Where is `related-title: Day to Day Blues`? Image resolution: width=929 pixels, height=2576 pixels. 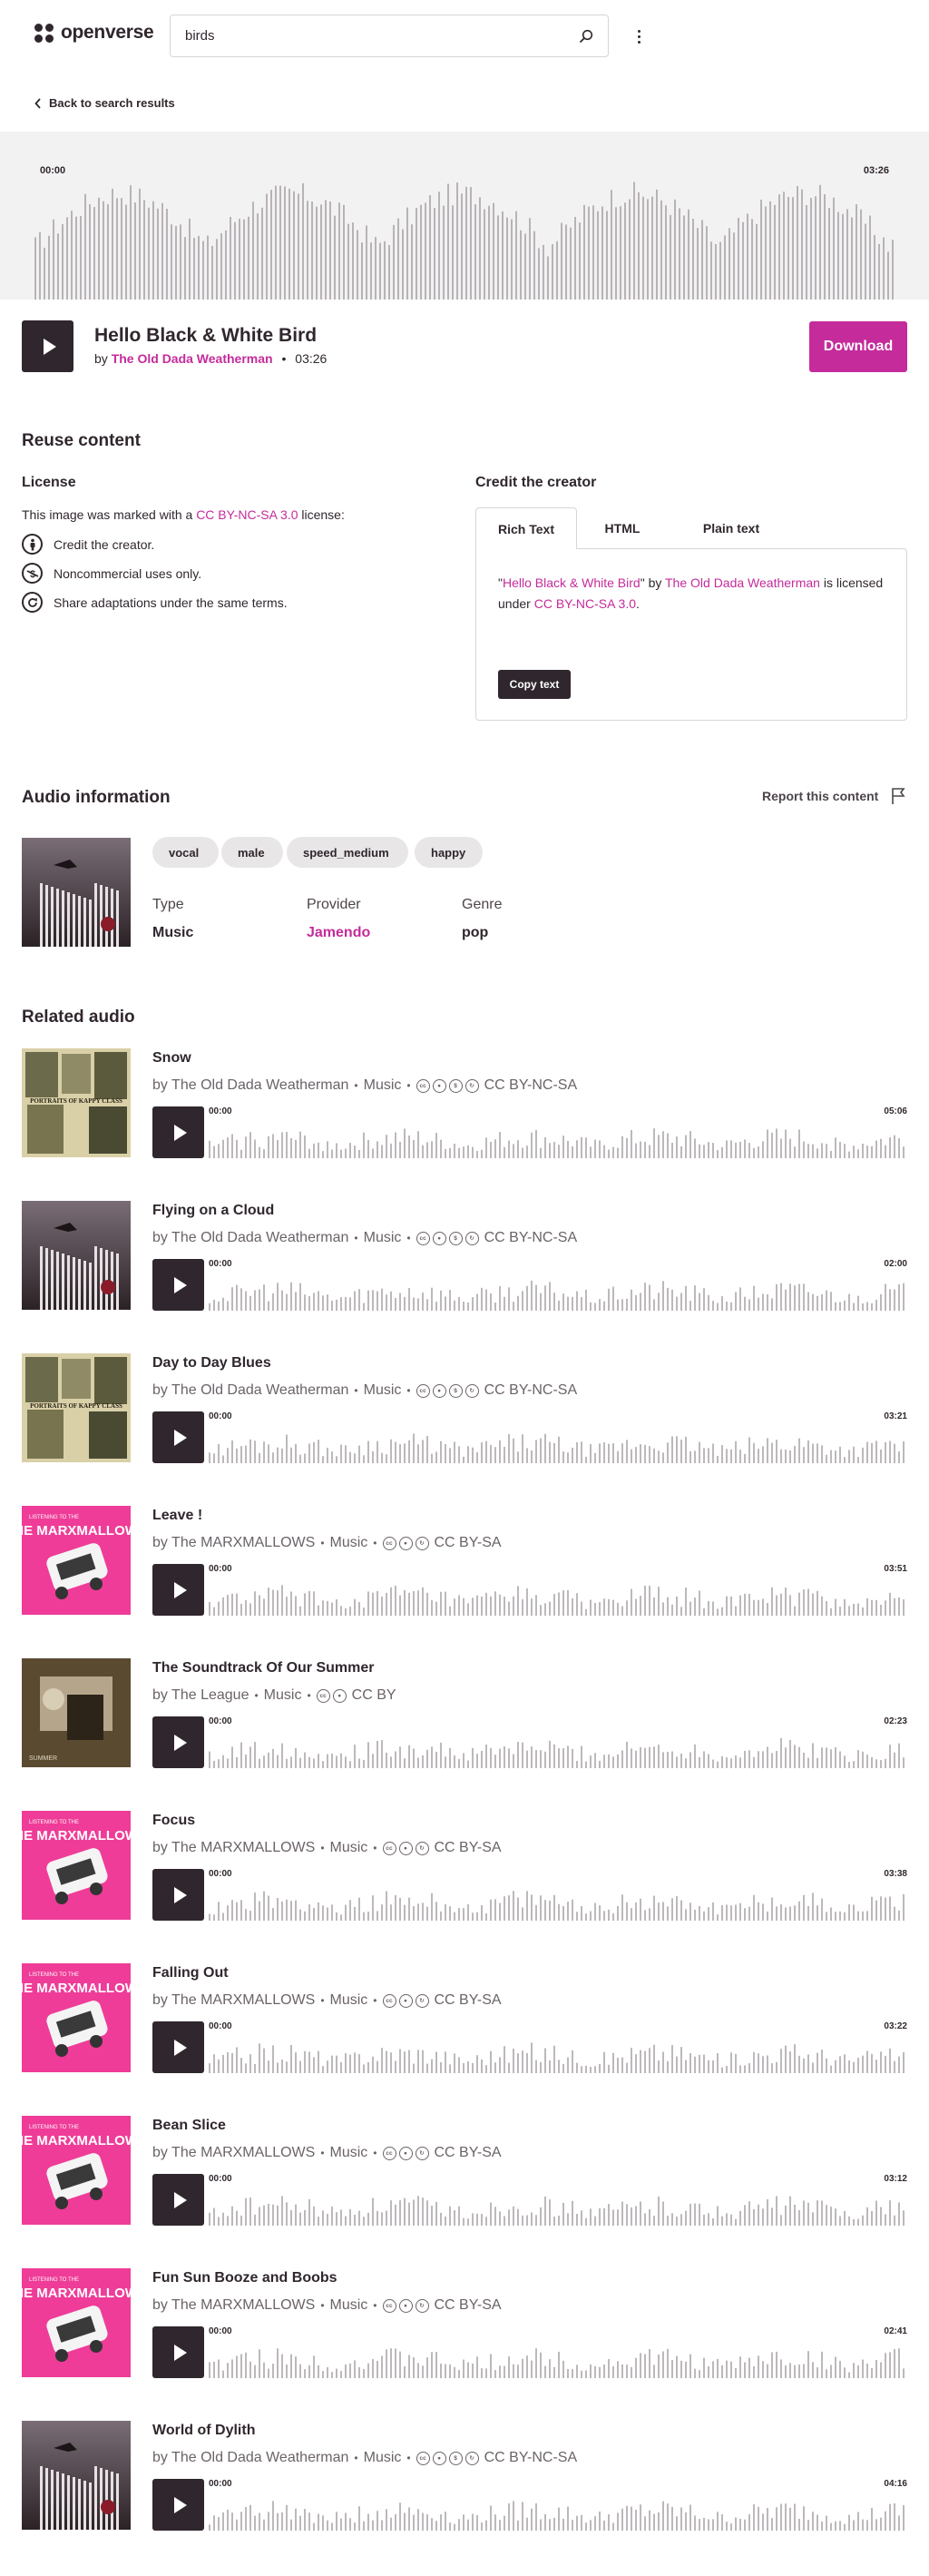
related-title: Day to Day Blues is located at coordinates (211, 1363).